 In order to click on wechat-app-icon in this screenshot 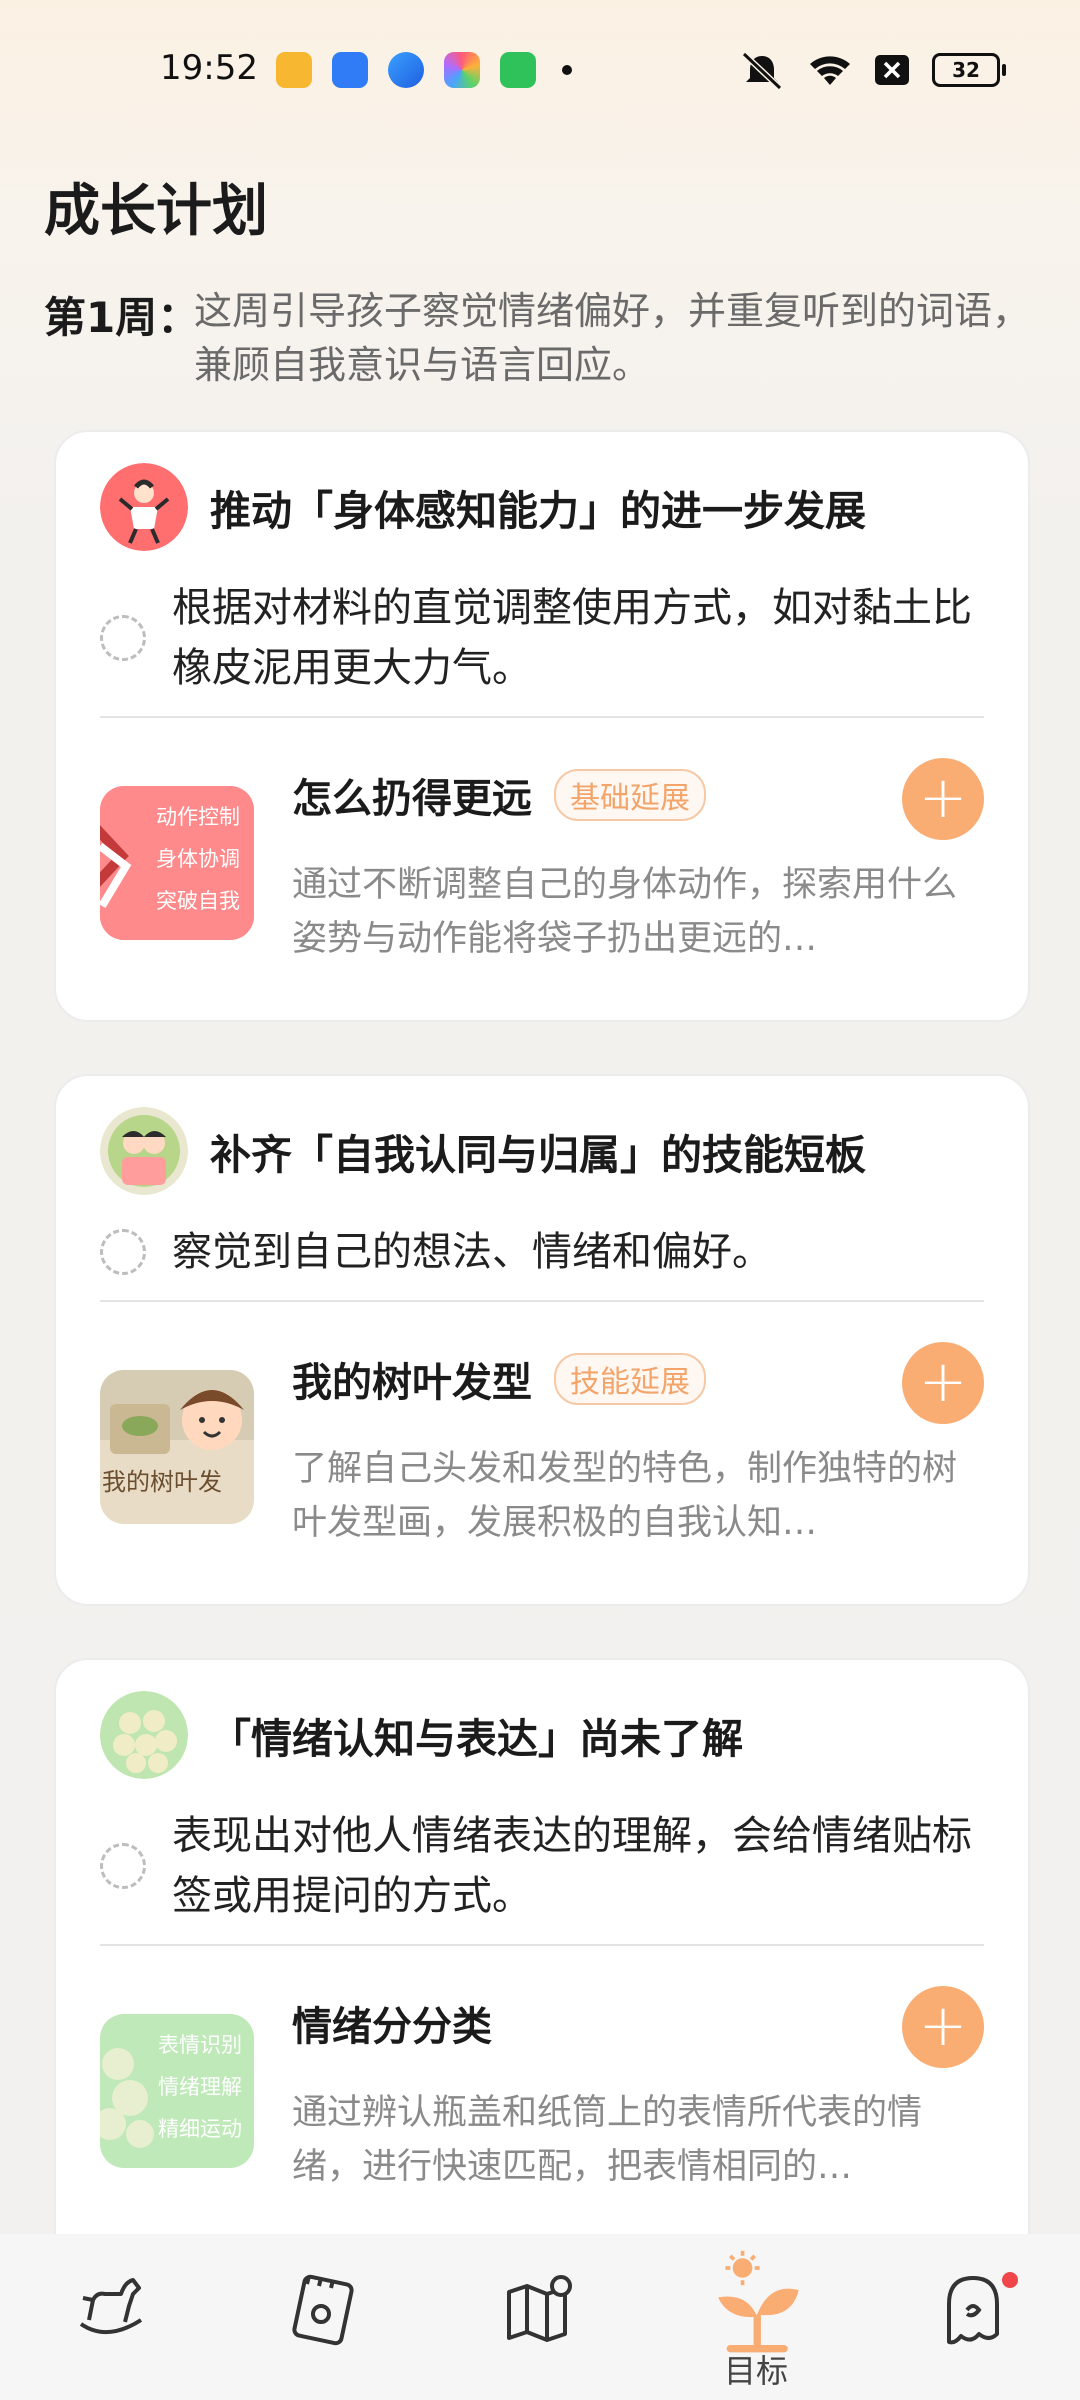, I will do `click(518, 70)`.